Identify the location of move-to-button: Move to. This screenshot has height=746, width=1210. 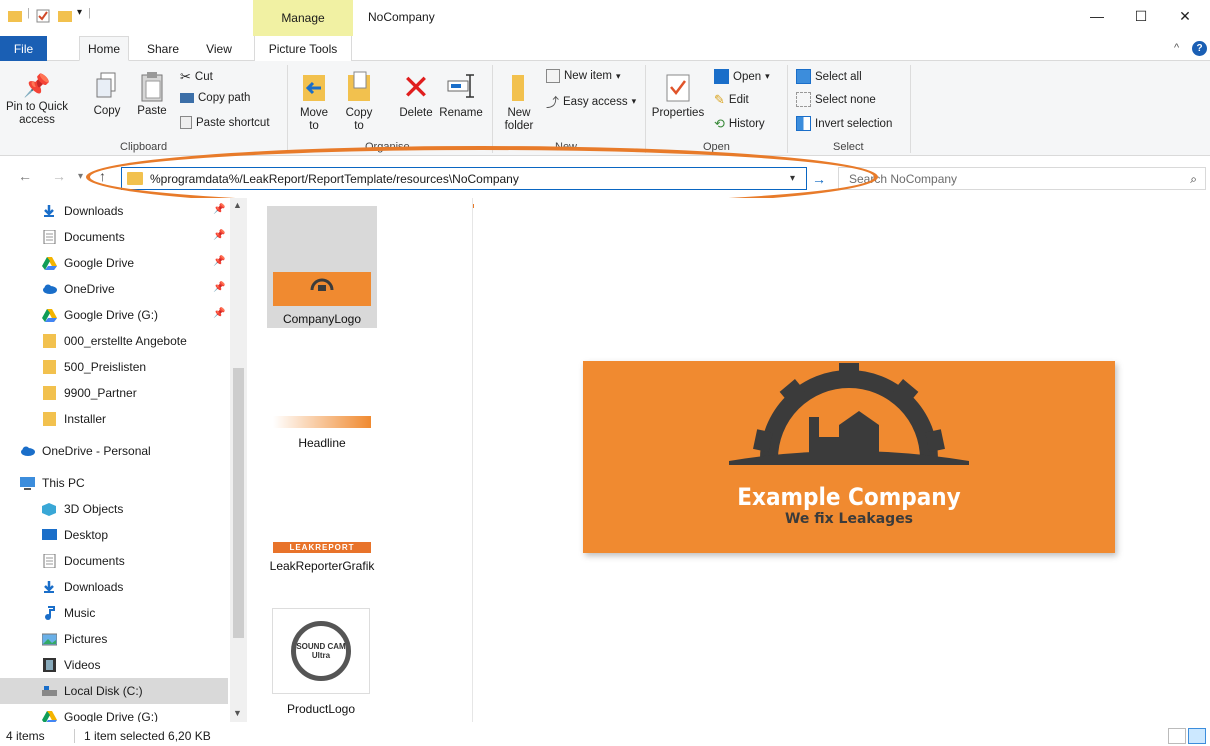
(314, 101).